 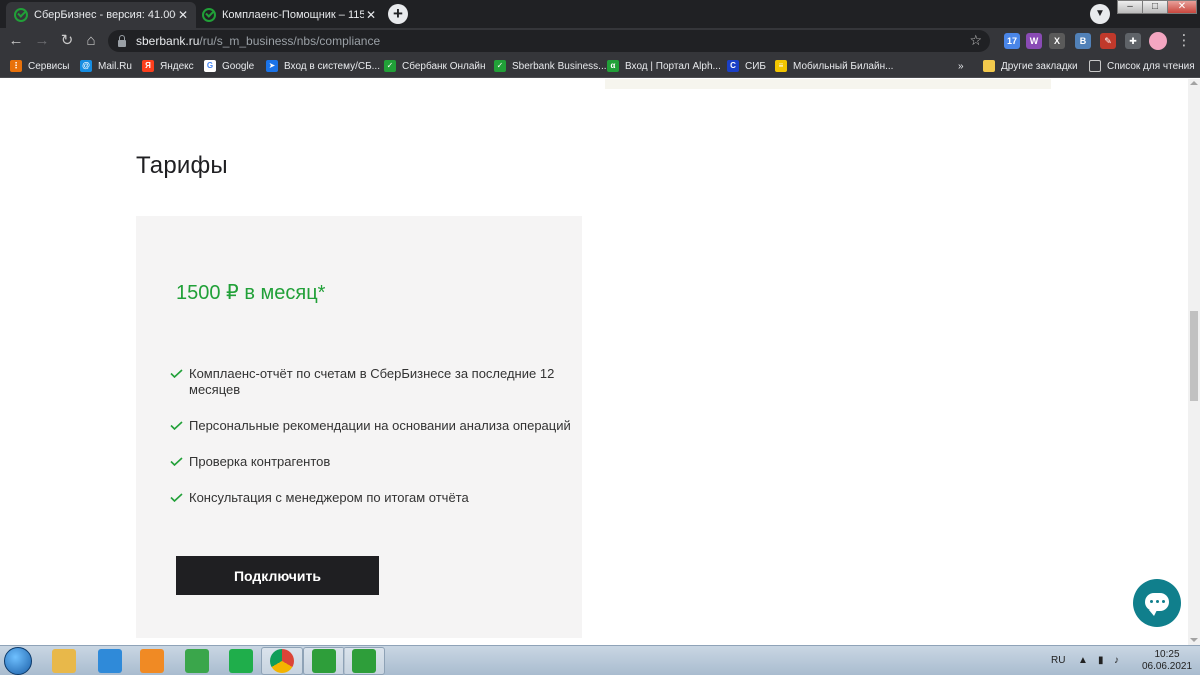 I want to click on feature-text: Проверка контрагентов, so click(x=260, y=461).